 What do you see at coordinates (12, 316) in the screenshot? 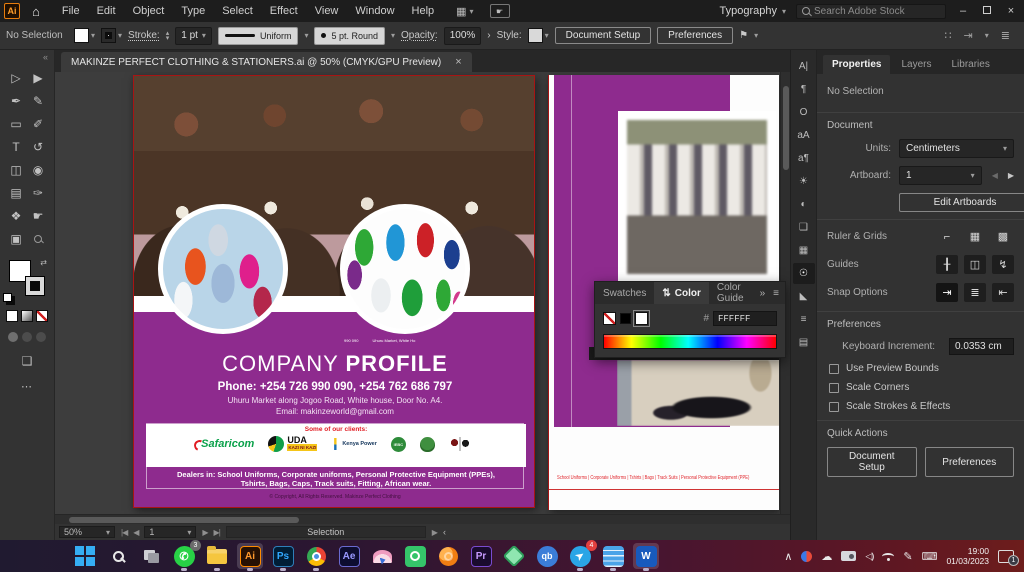
I see `color-button` at bounding box center [12, 316].